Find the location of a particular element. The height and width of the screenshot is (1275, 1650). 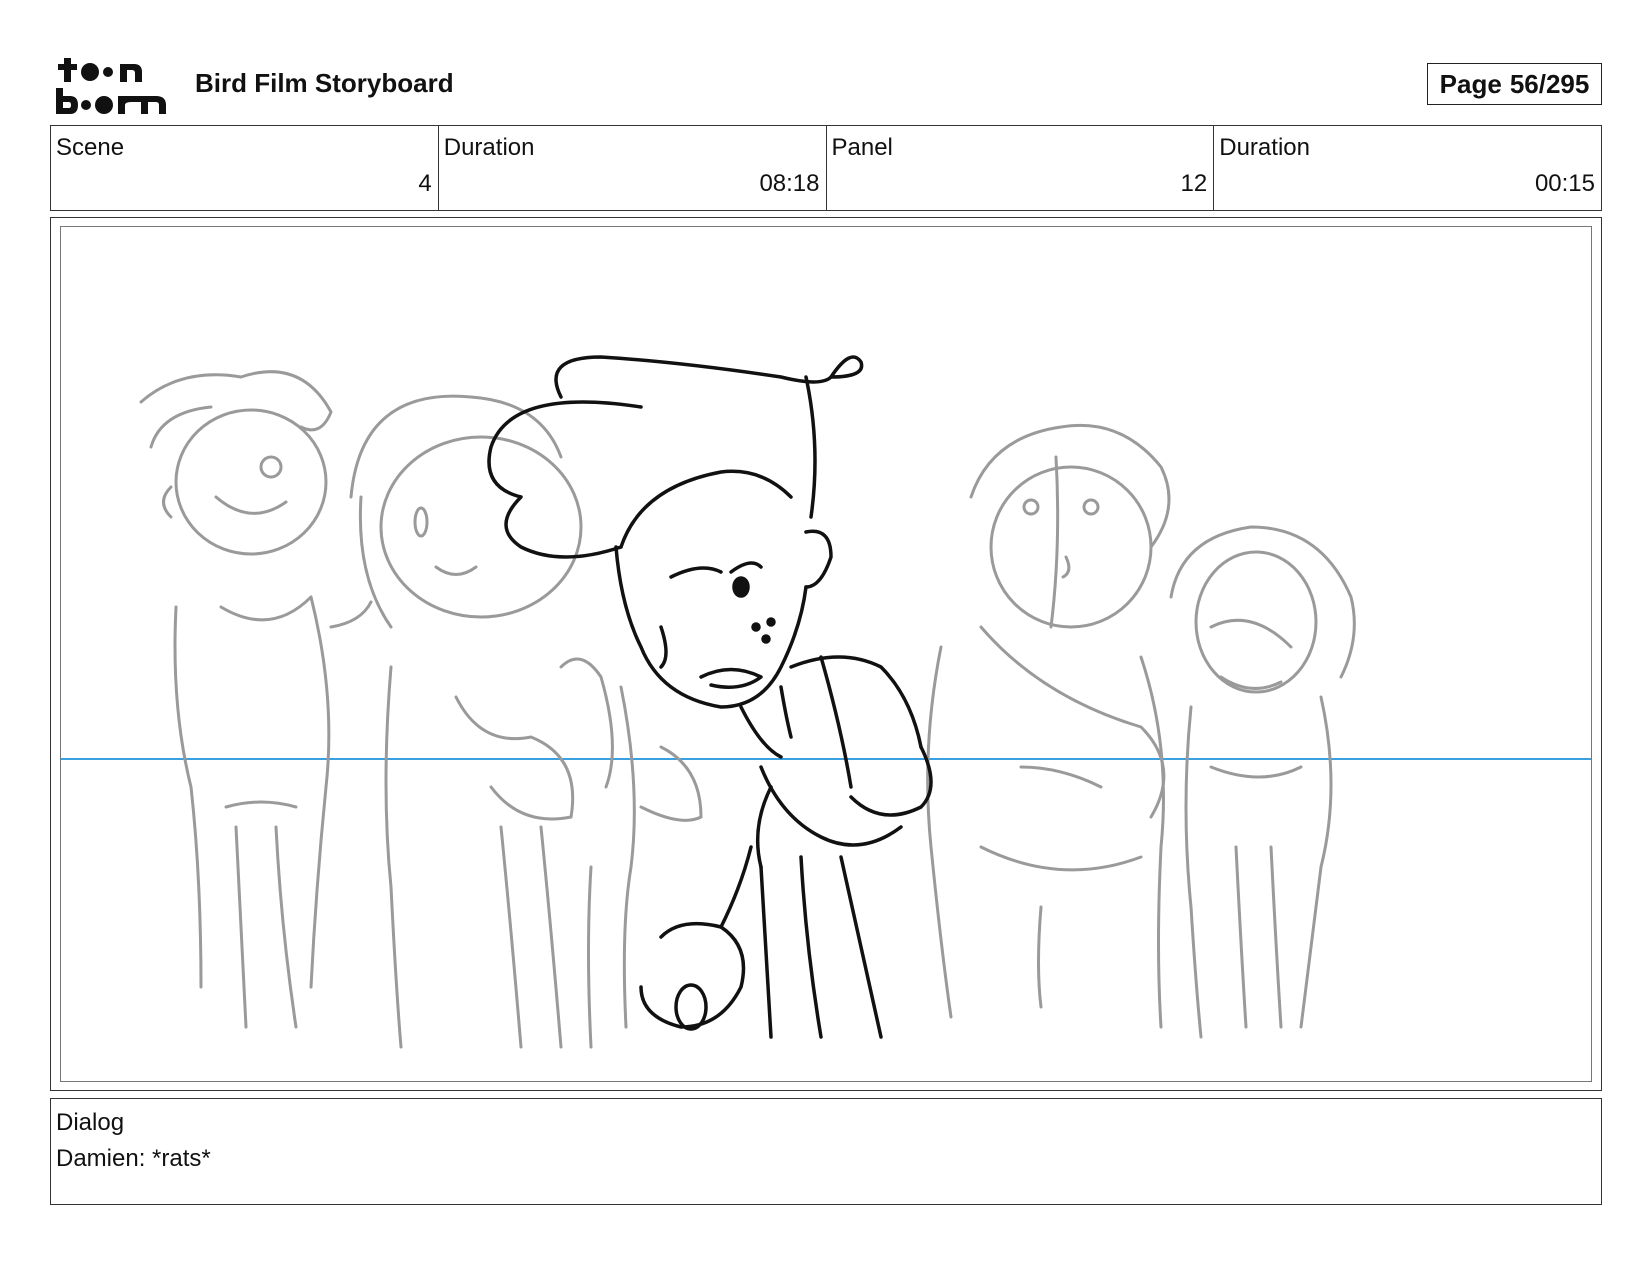

dialog-label: Dialog is located at coordinates (90, 1122).